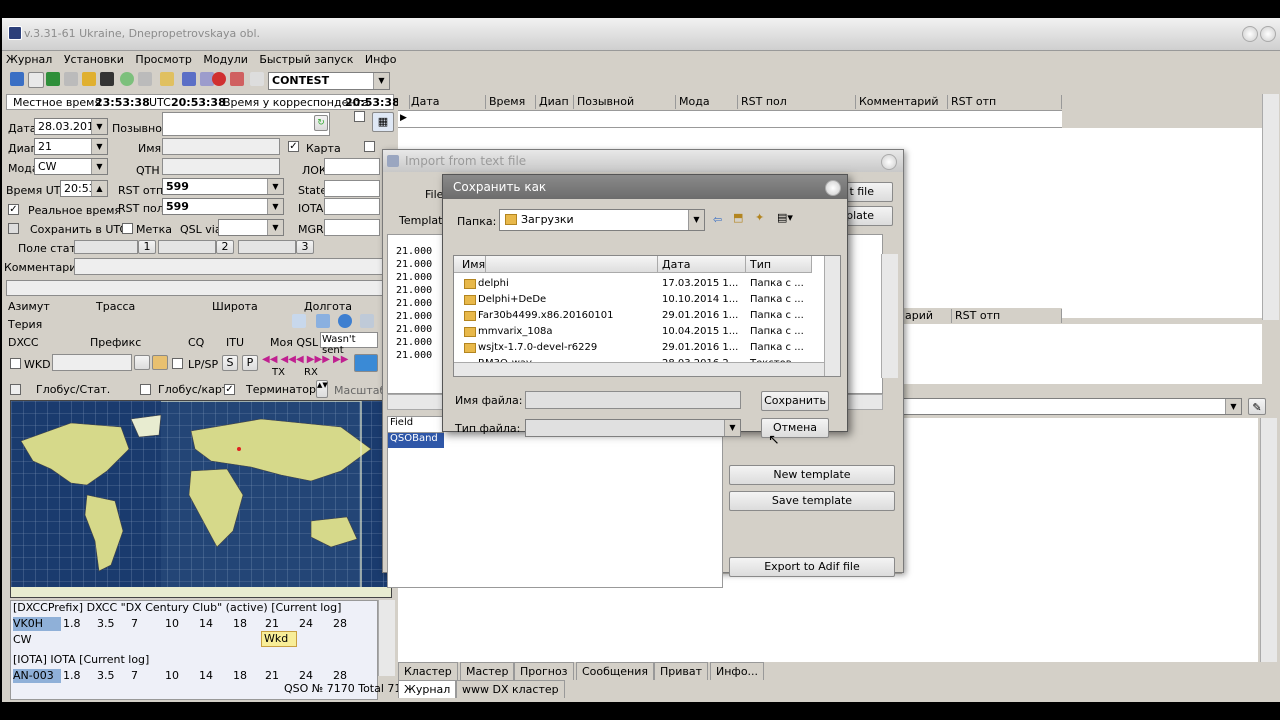 The width and height of the screenshot is (1280, 720). I want to click on rst-rcvd-combo: 599 ▼, so click(223, 206).